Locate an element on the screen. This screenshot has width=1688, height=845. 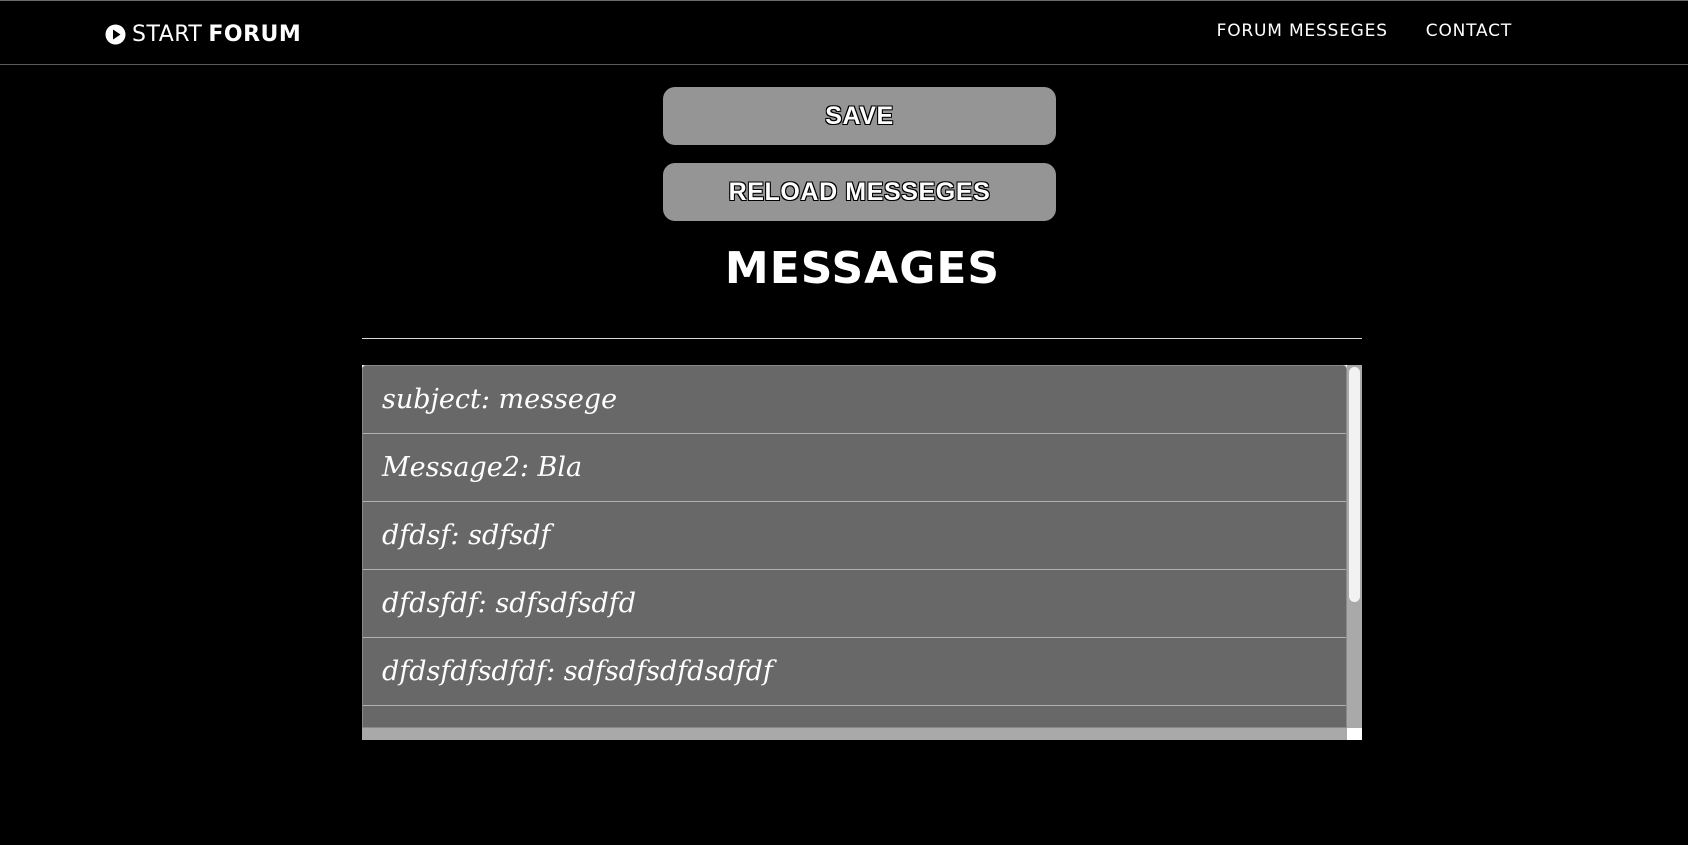
play-circle-icon is located at coordinates (115, 34).